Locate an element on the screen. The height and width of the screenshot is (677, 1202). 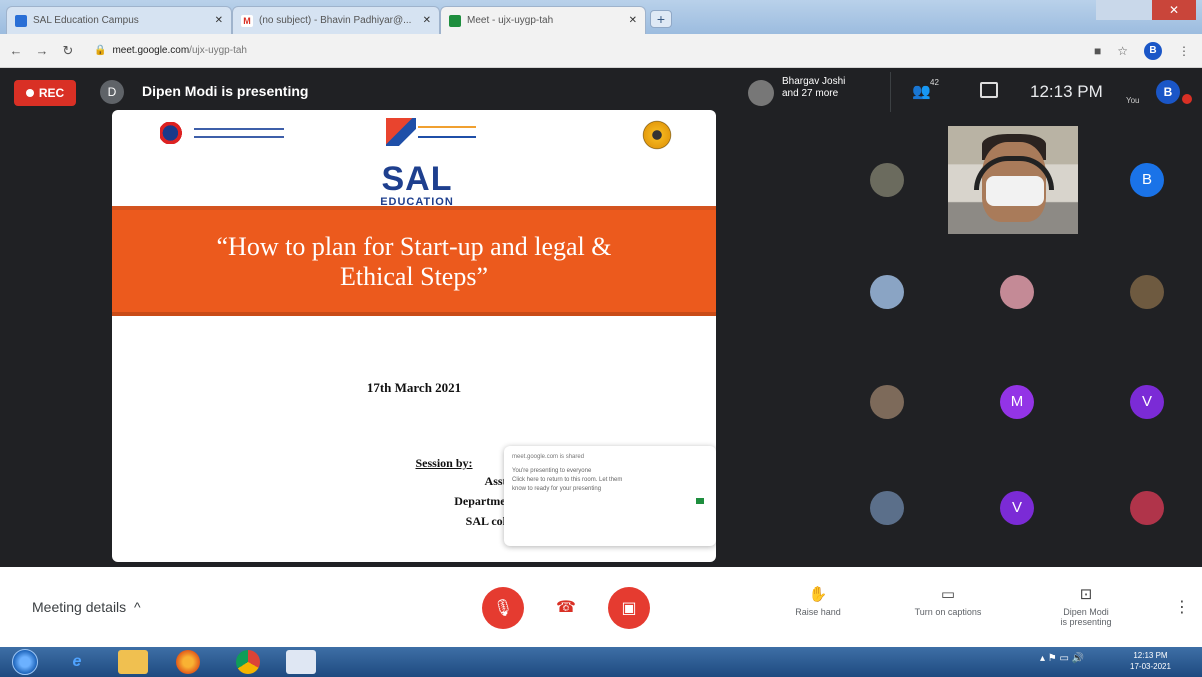
raise-hand-button: ✋ Raise hand is located at coordinates (818, 601).